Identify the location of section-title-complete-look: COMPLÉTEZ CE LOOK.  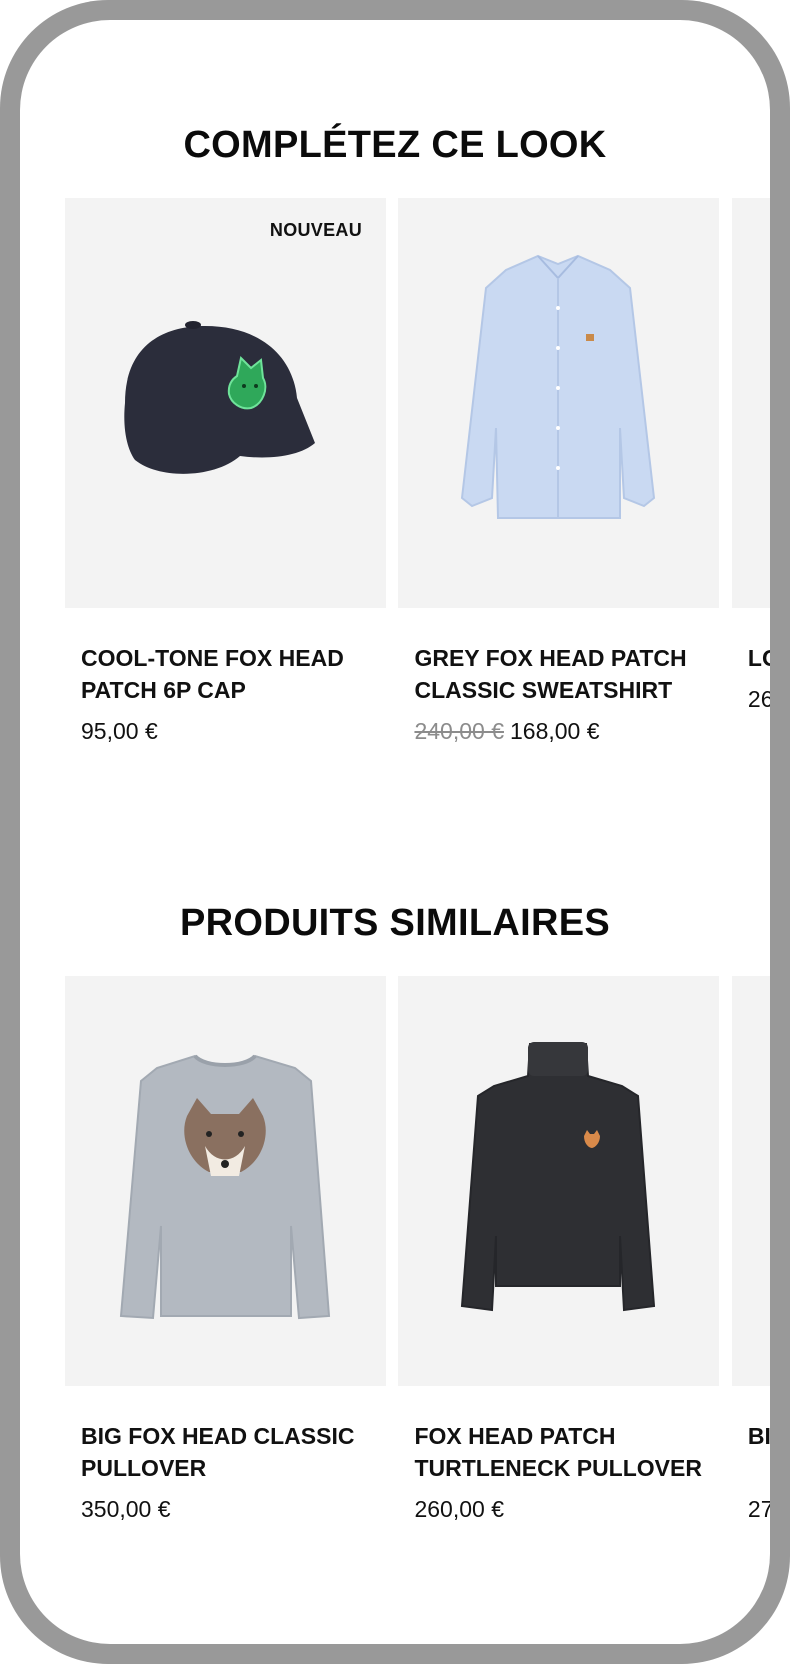
(395, 145).